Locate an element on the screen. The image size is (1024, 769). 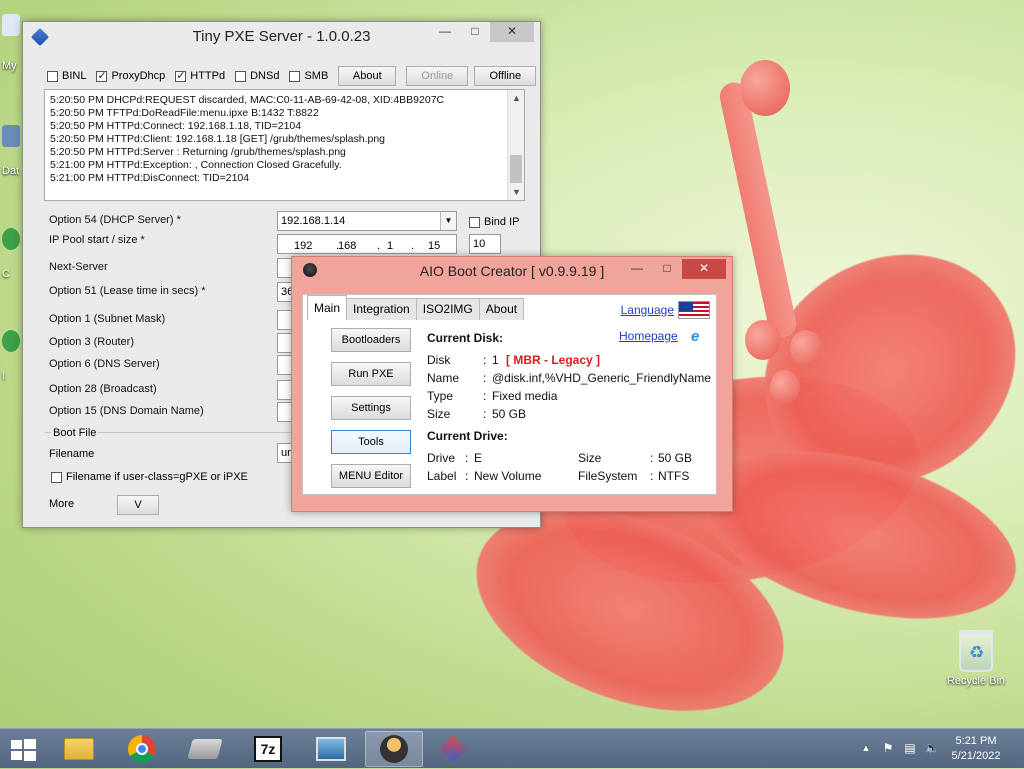
opt54-label: Option 54 (DHCP Server) * is located at coordinates (115, 220).